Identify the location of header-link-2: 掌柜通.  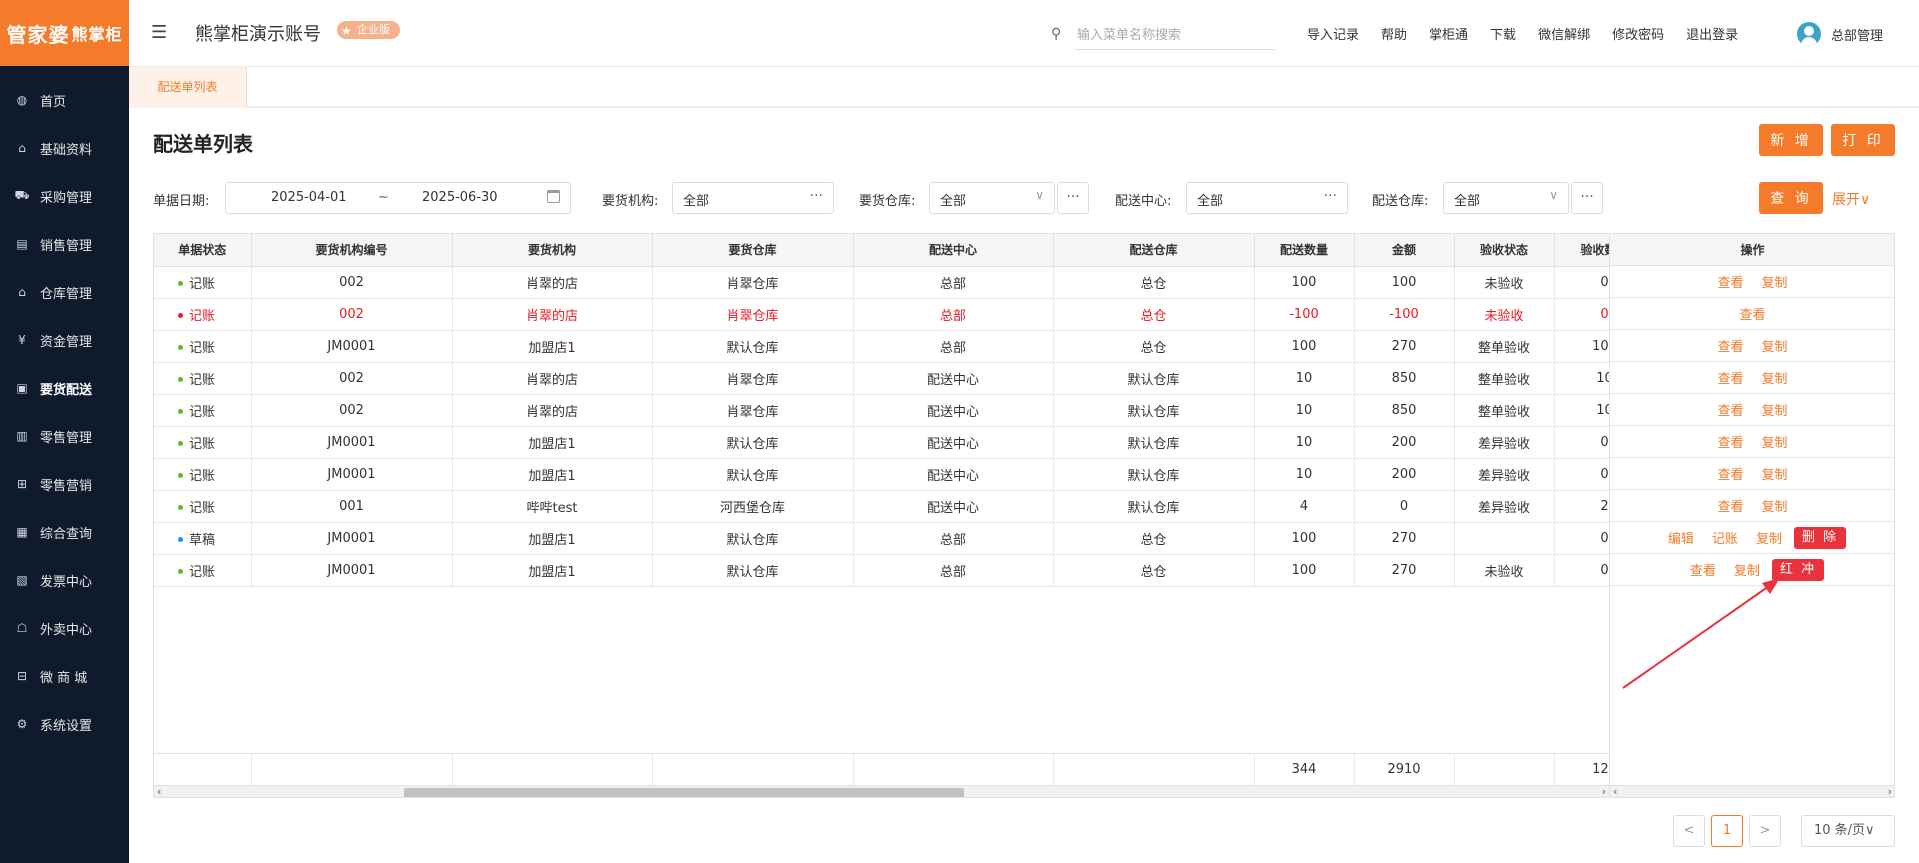
(1448, 33).